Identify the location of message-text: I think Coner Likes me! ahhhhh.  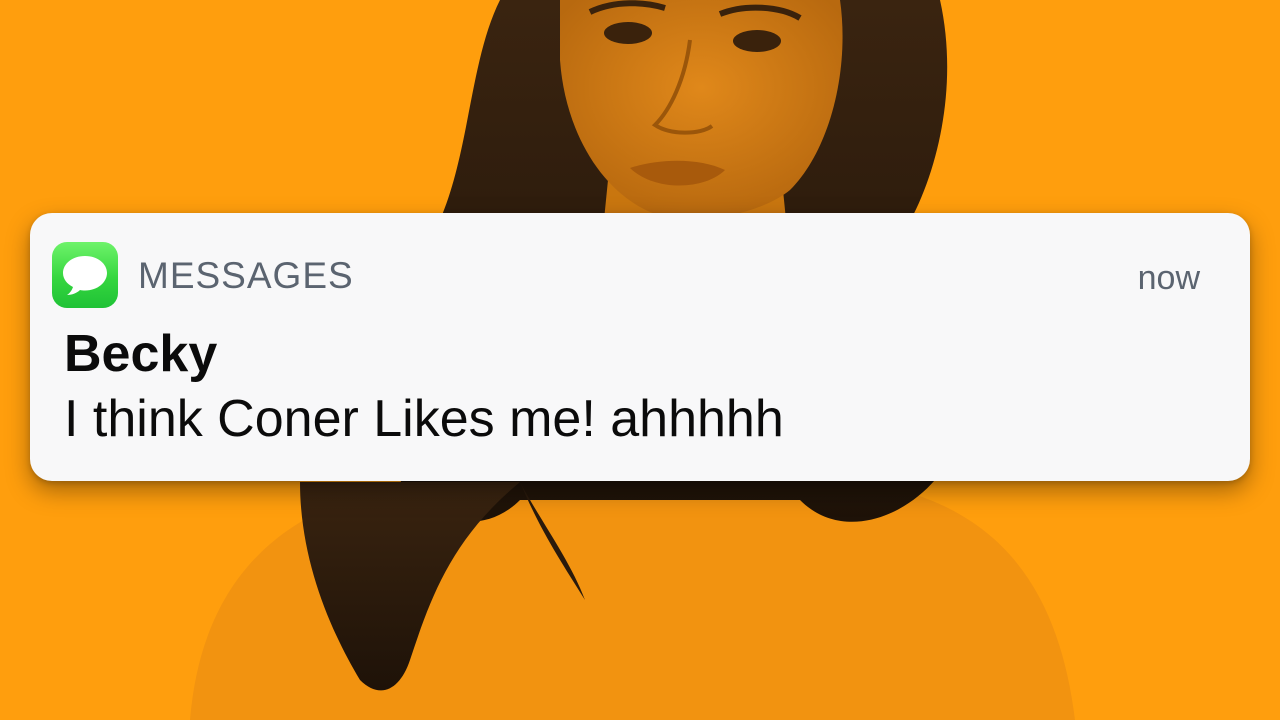
(424, 419).